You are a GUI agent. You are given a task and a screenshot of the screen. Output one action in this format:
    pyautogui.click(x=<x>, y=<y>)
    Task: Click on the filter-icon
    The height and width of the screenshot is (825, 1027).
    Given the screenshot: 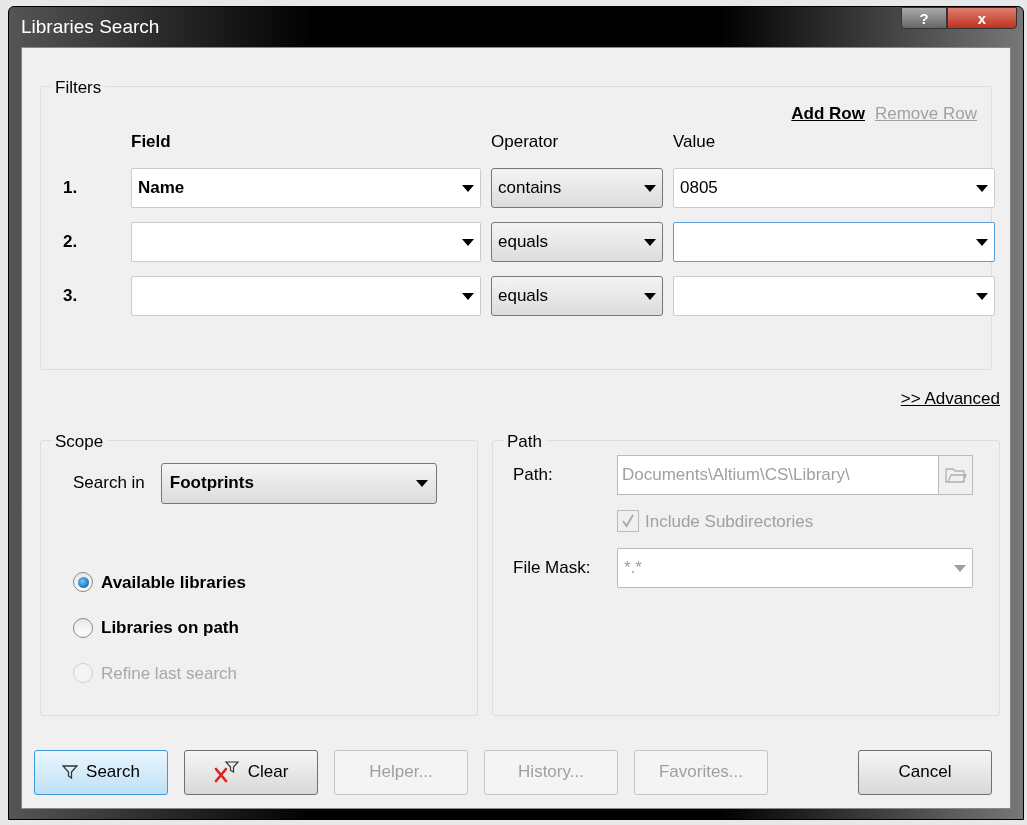 What is the action you would take?
    pyautogui.click(x=70, y=772)
    